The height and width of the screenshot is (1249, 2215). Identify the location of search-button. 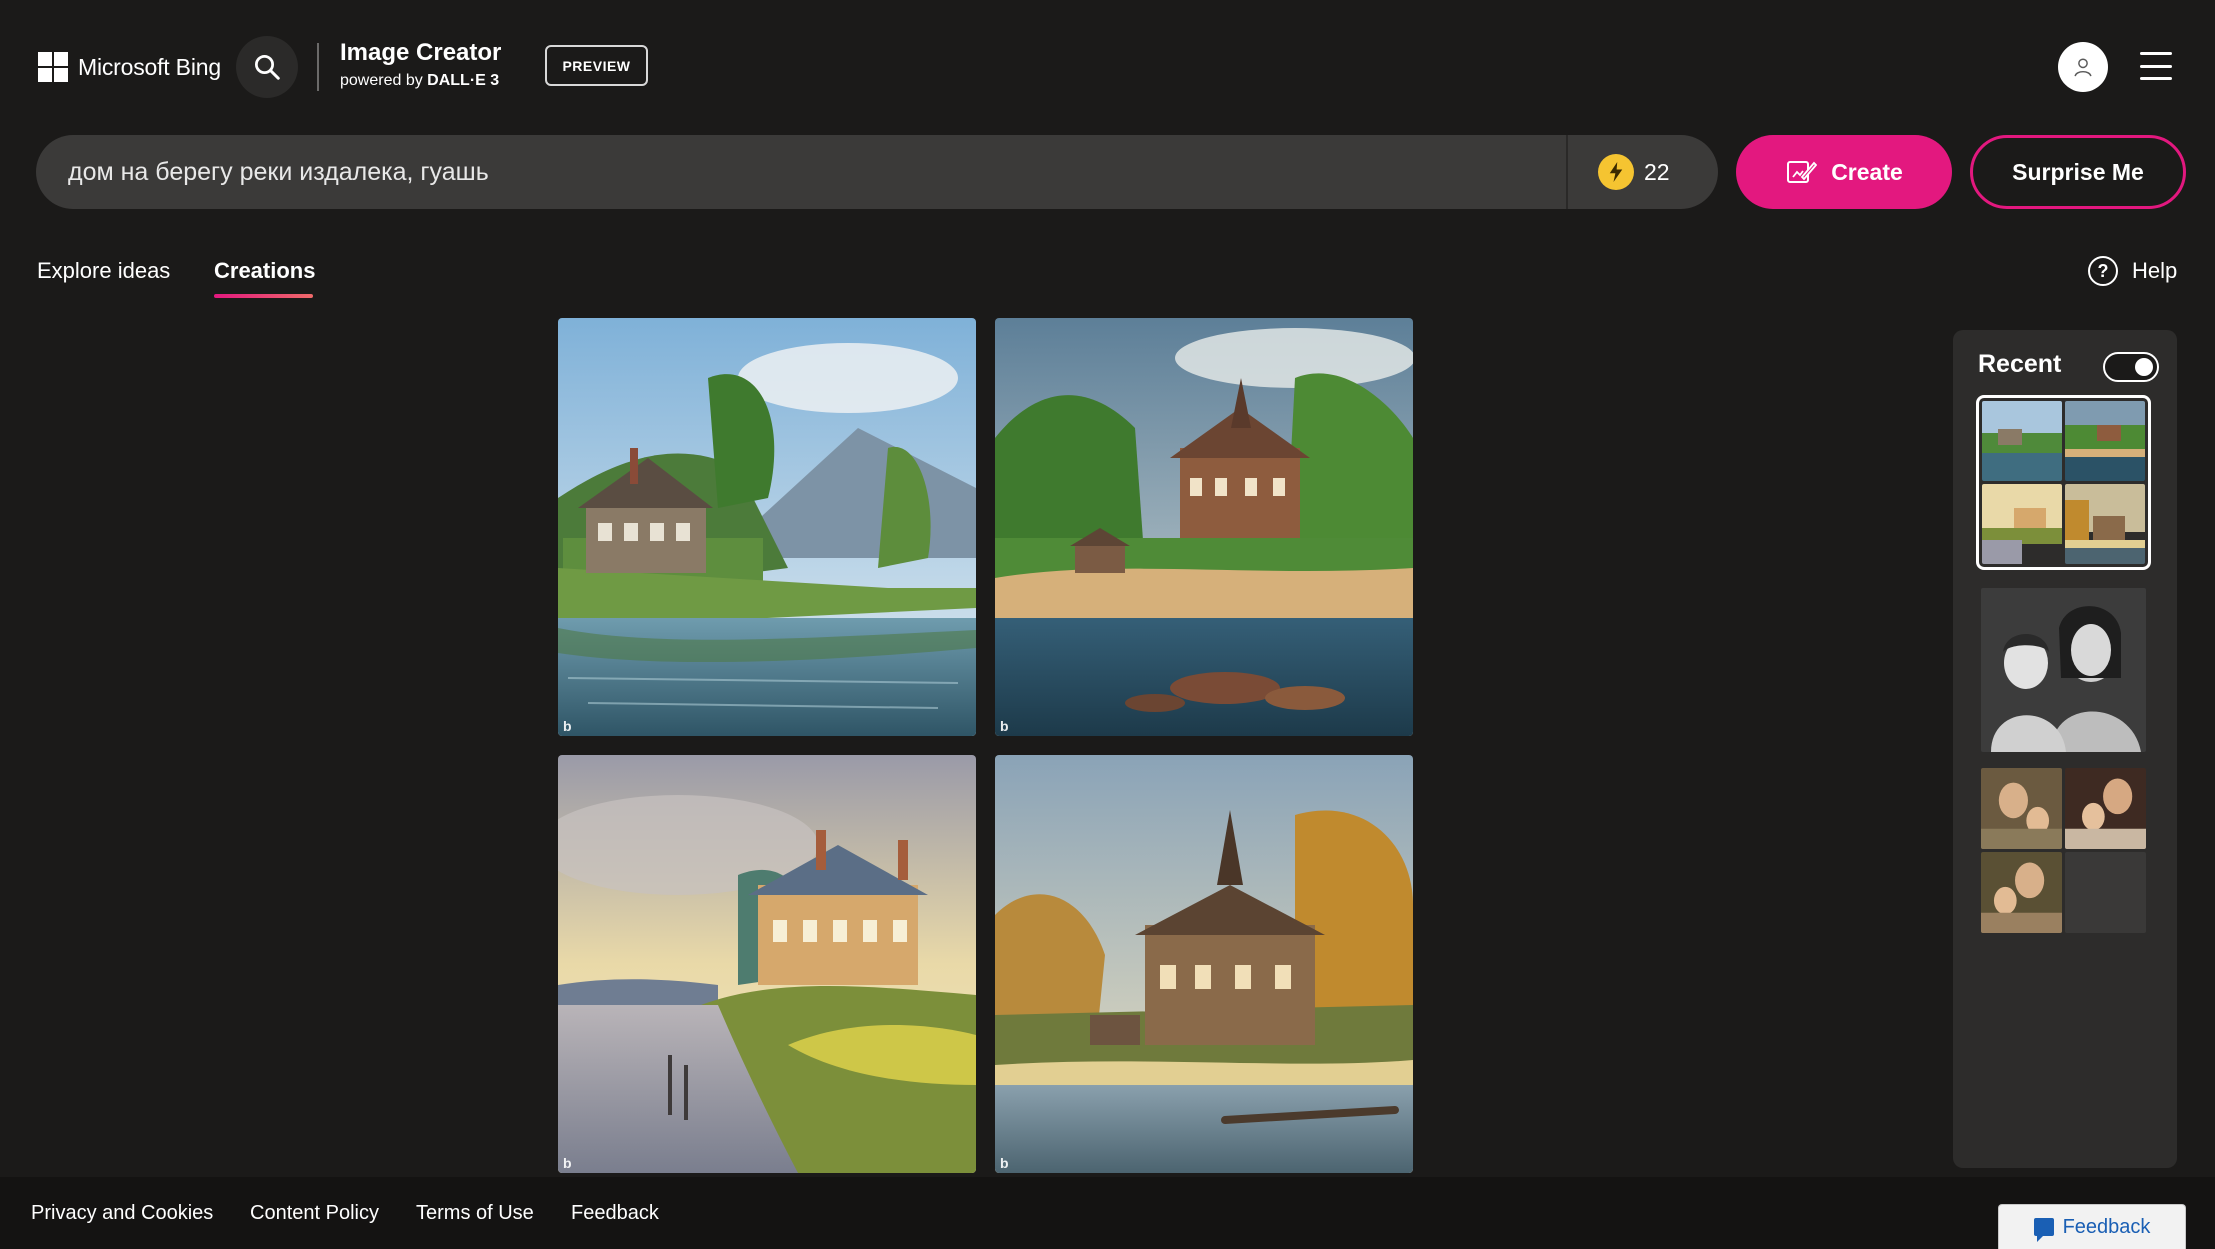
(267, 67).